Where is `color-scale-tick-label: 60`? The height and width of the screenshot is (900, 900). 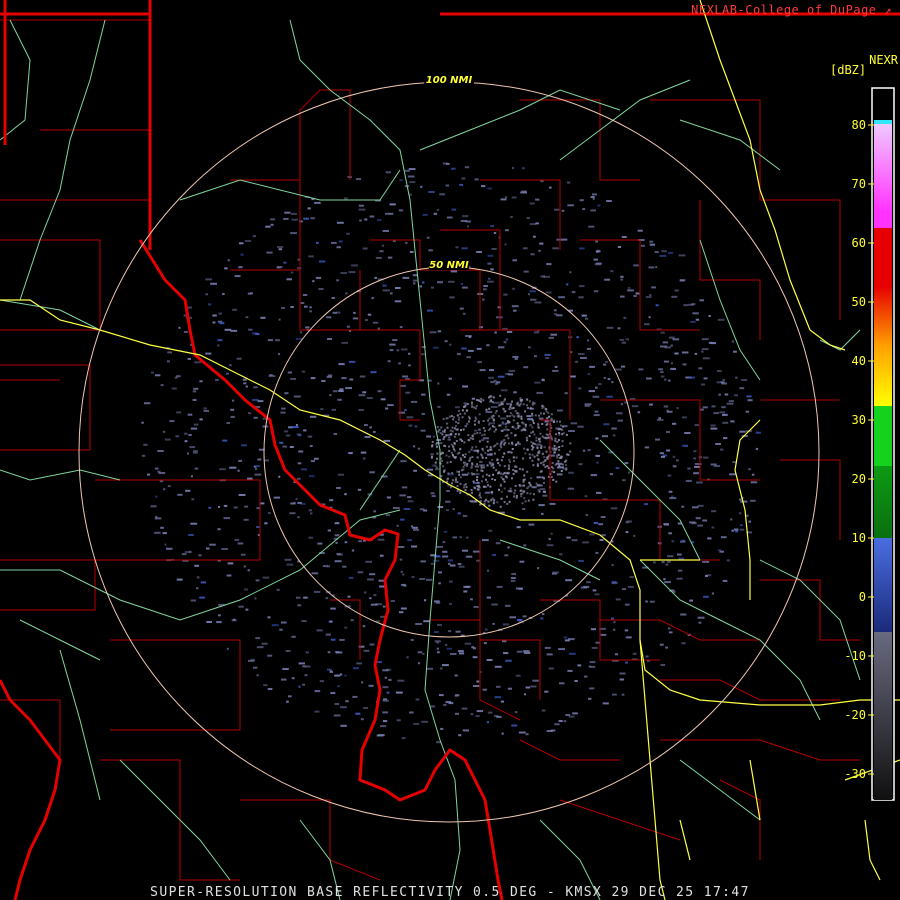
color-scale-tick-label: 60 is located at coordinates (859, 243).